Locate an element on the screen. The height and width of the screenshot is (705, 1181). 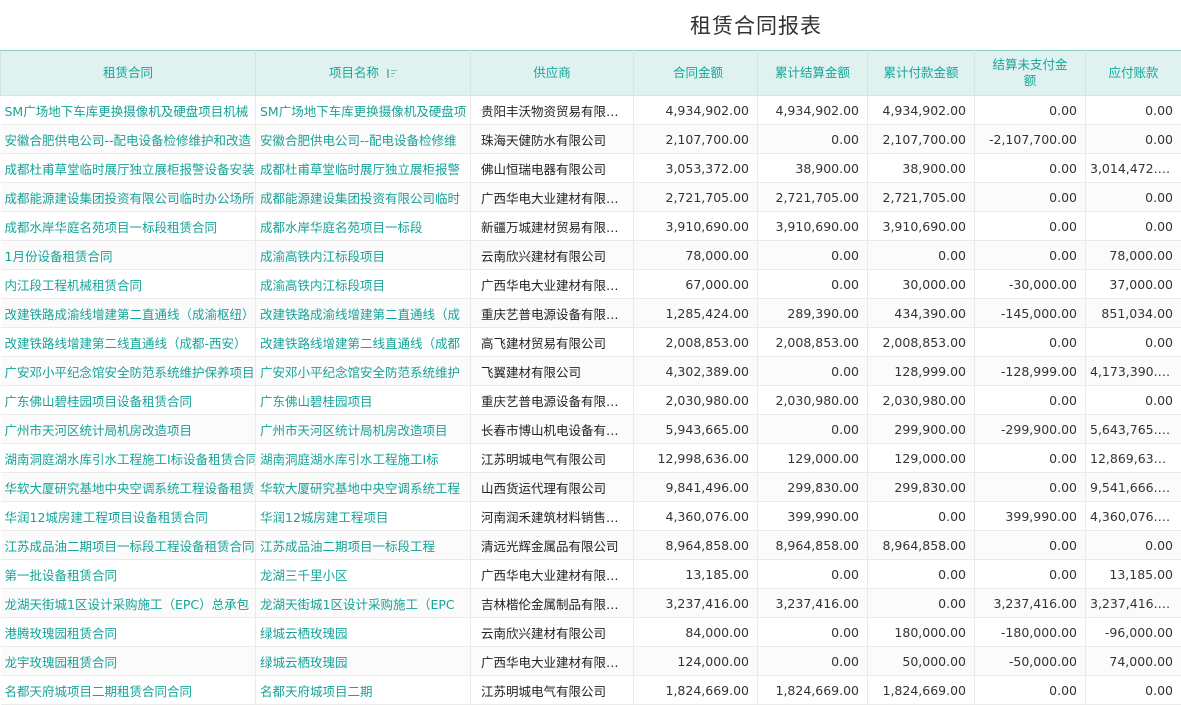
cell-project: 华润12城房建工程项目 is located at coordinates (363, 516).